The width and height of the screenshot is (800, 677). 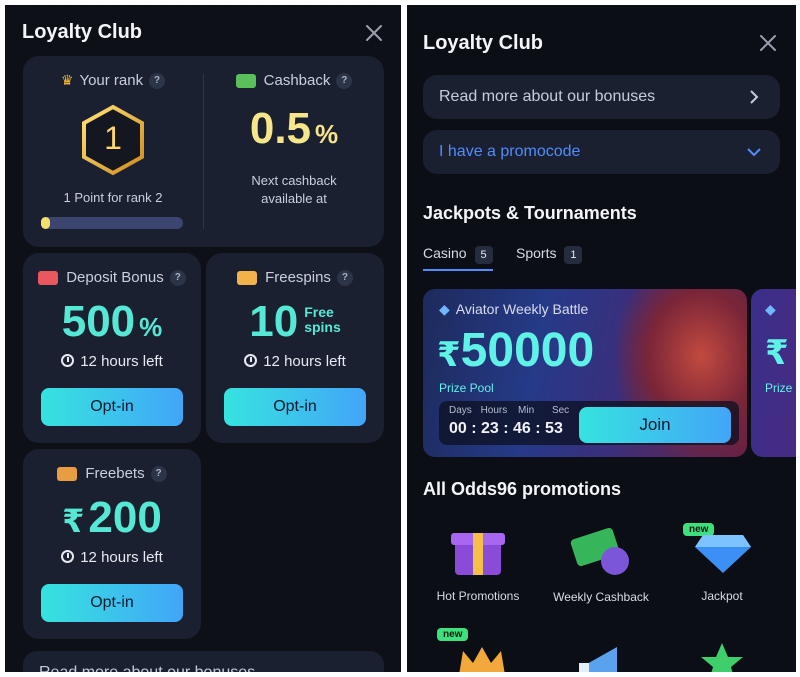 I want to click on chevron-down-icon, so click(x=754, y=152).